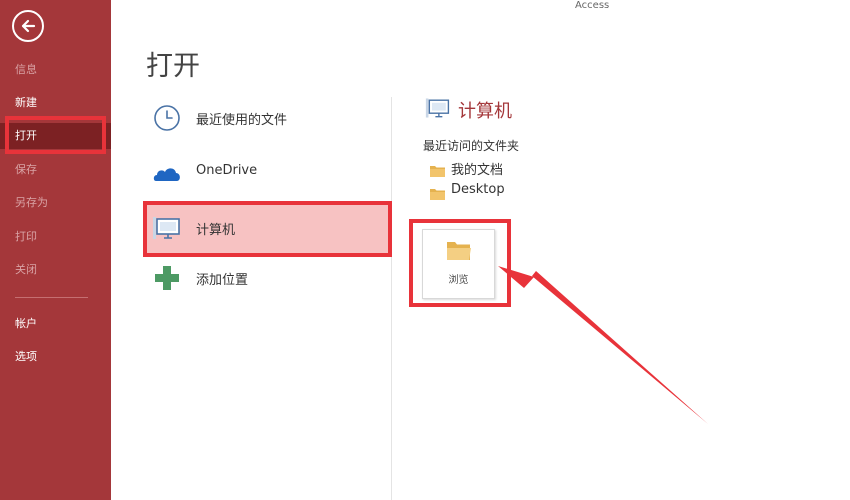  What do you see at coordinates (603, 345) in the screenshot?
I see `annotation-arrow` at bounding box center [603, 345].